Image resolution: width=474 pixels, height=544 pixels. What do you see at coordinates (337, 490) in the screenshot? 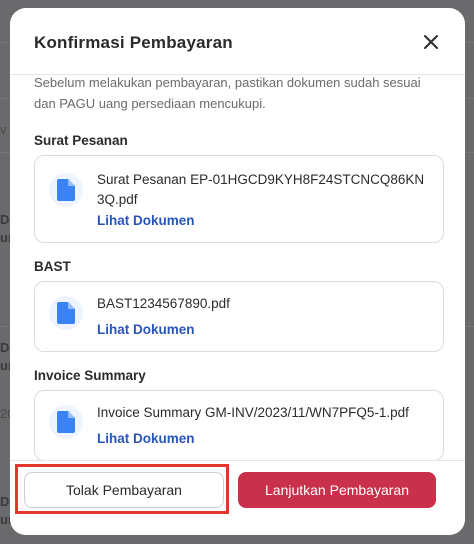
I see `continue-payment-button: Lanjutkan Pembayaran` at bounding box center [337, 490].